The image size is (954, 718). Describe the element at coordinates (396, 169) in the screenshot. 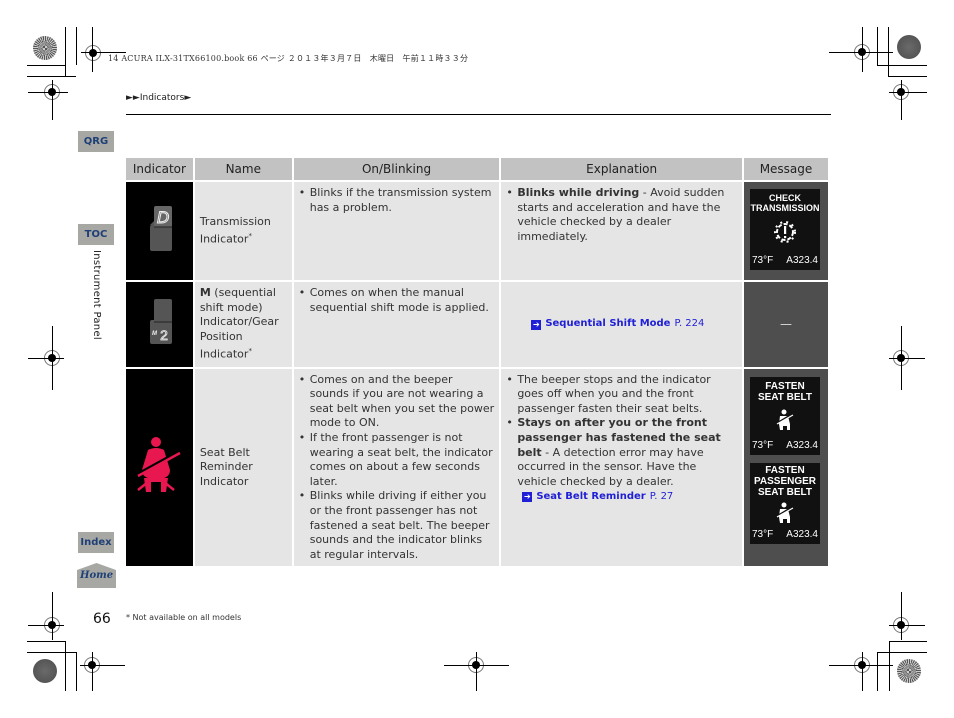

I see `header-on-blinking: On/Blinking` at that location.